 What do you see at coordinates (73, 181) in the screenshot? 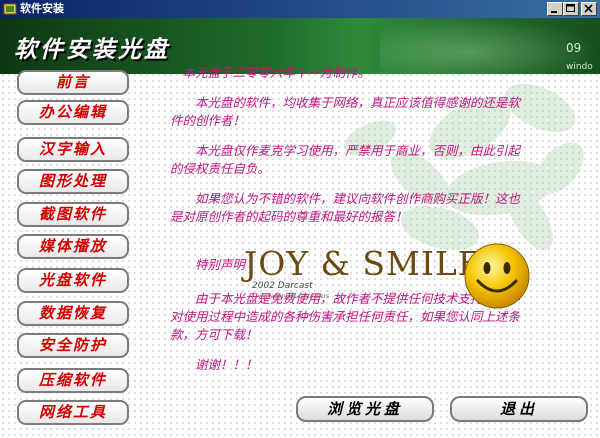
I see `menu-item-graphics: 图形处理` at bounding box center [73, 181].